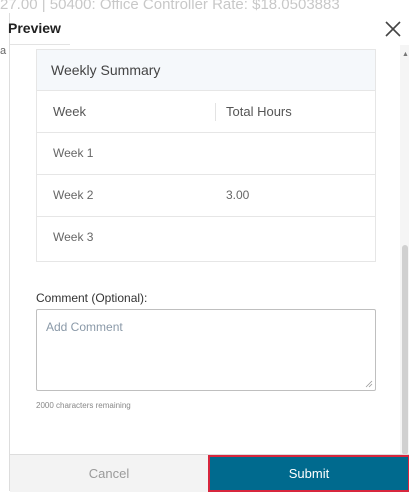 The height and width of the screenshot is (492, 409). What do you see at coordinates (215, 112) in the screenshot?
I see `column-divider` at bounding box center [215, 112].